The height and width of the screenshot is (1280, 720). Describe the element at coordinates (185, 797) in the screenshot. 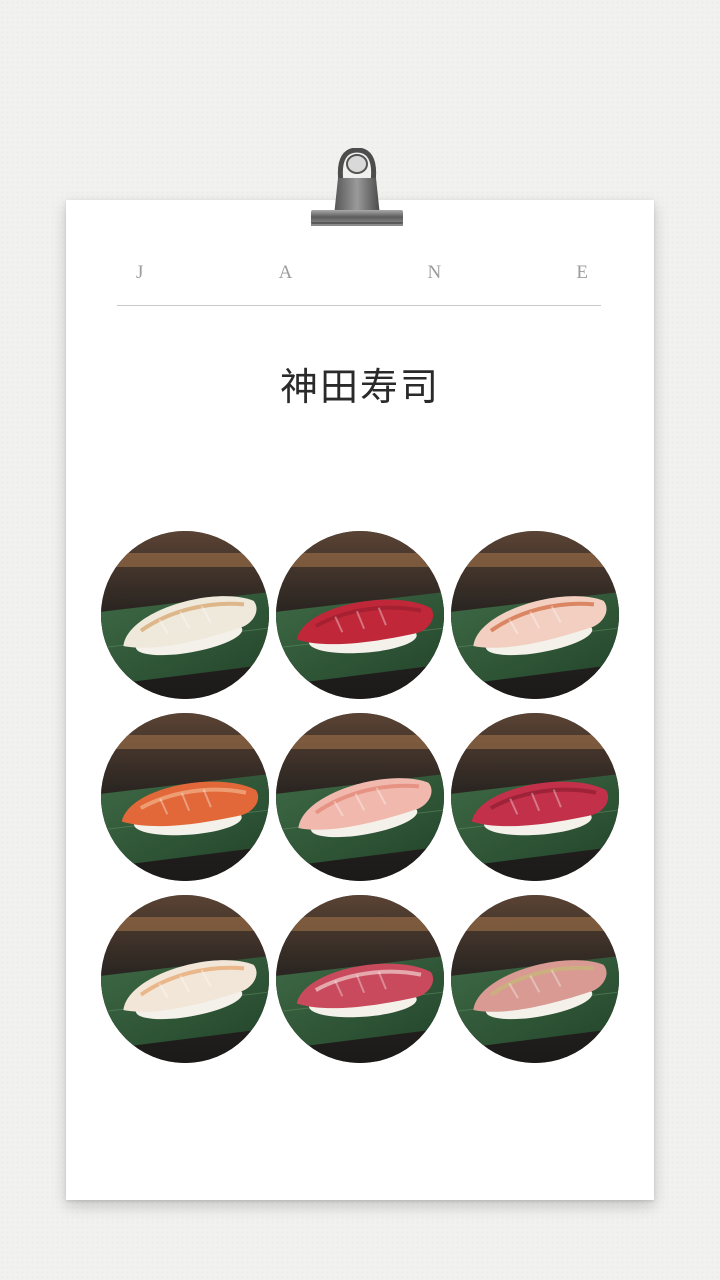

I see `sushi-photo-crab` at that location.